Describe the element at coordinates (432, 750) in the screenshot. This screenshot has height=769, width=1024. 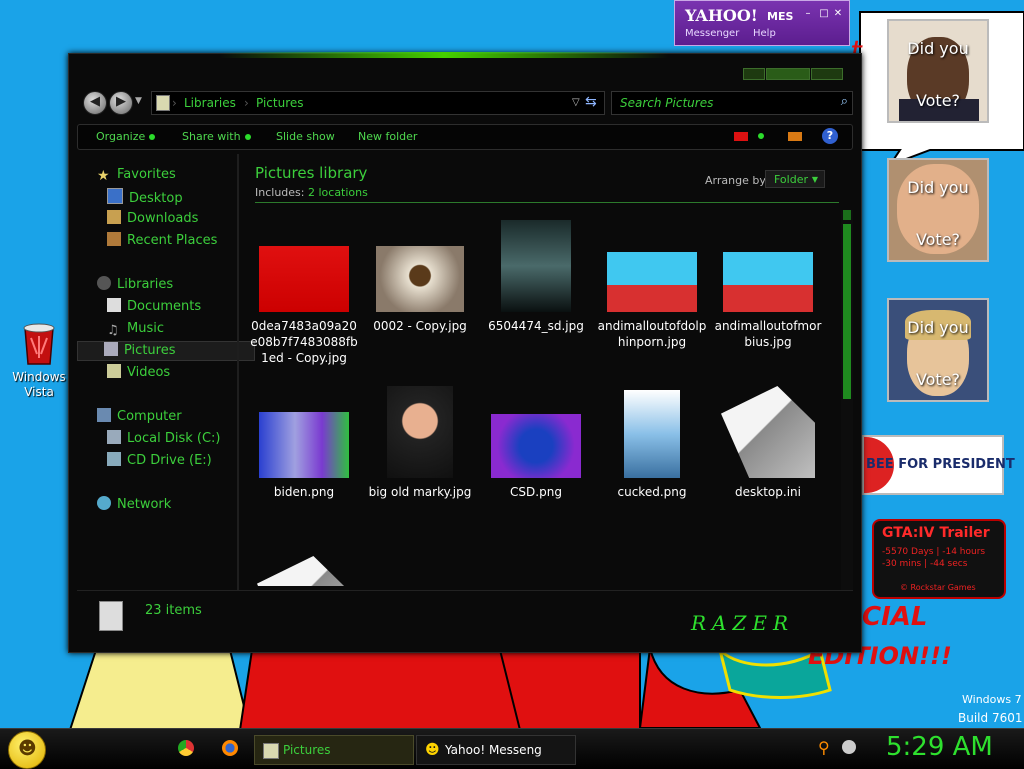
I see `yahoo-smiley-icon: ☻` at that location.